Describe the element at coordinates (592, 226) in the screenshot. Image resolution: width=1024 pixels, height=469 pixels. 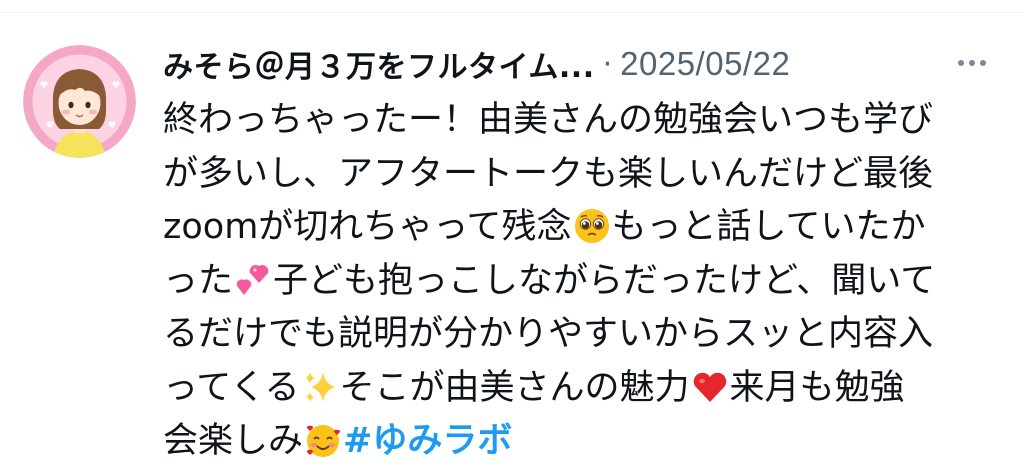
I see `pleading-face-icon` at that location.